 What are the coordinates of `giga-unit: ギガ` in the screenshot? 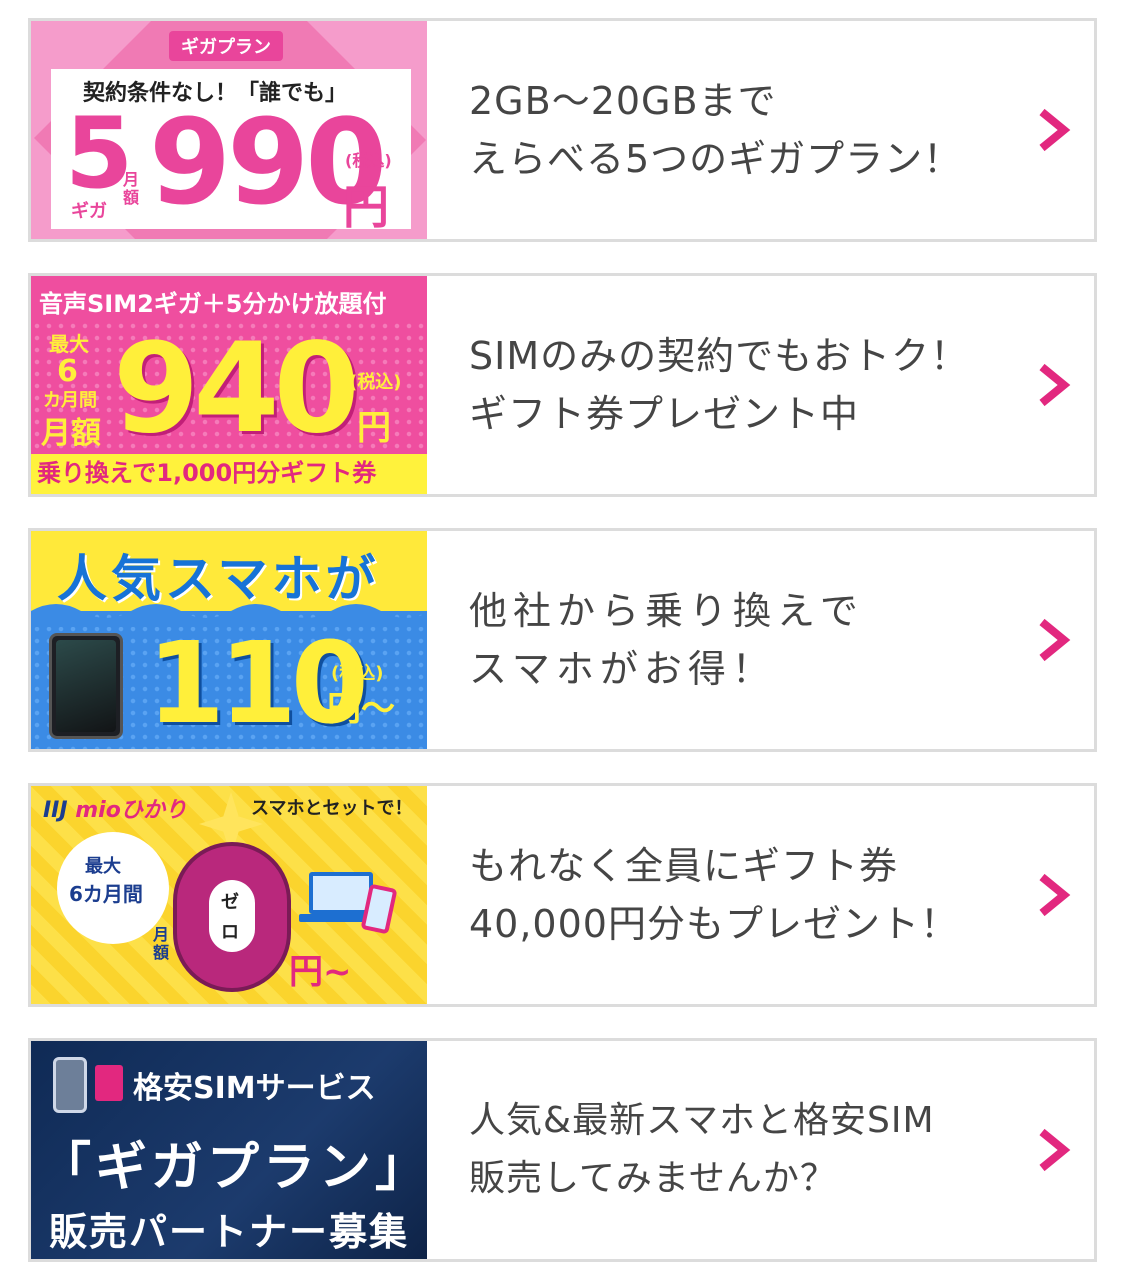 It's located at (89, 211).